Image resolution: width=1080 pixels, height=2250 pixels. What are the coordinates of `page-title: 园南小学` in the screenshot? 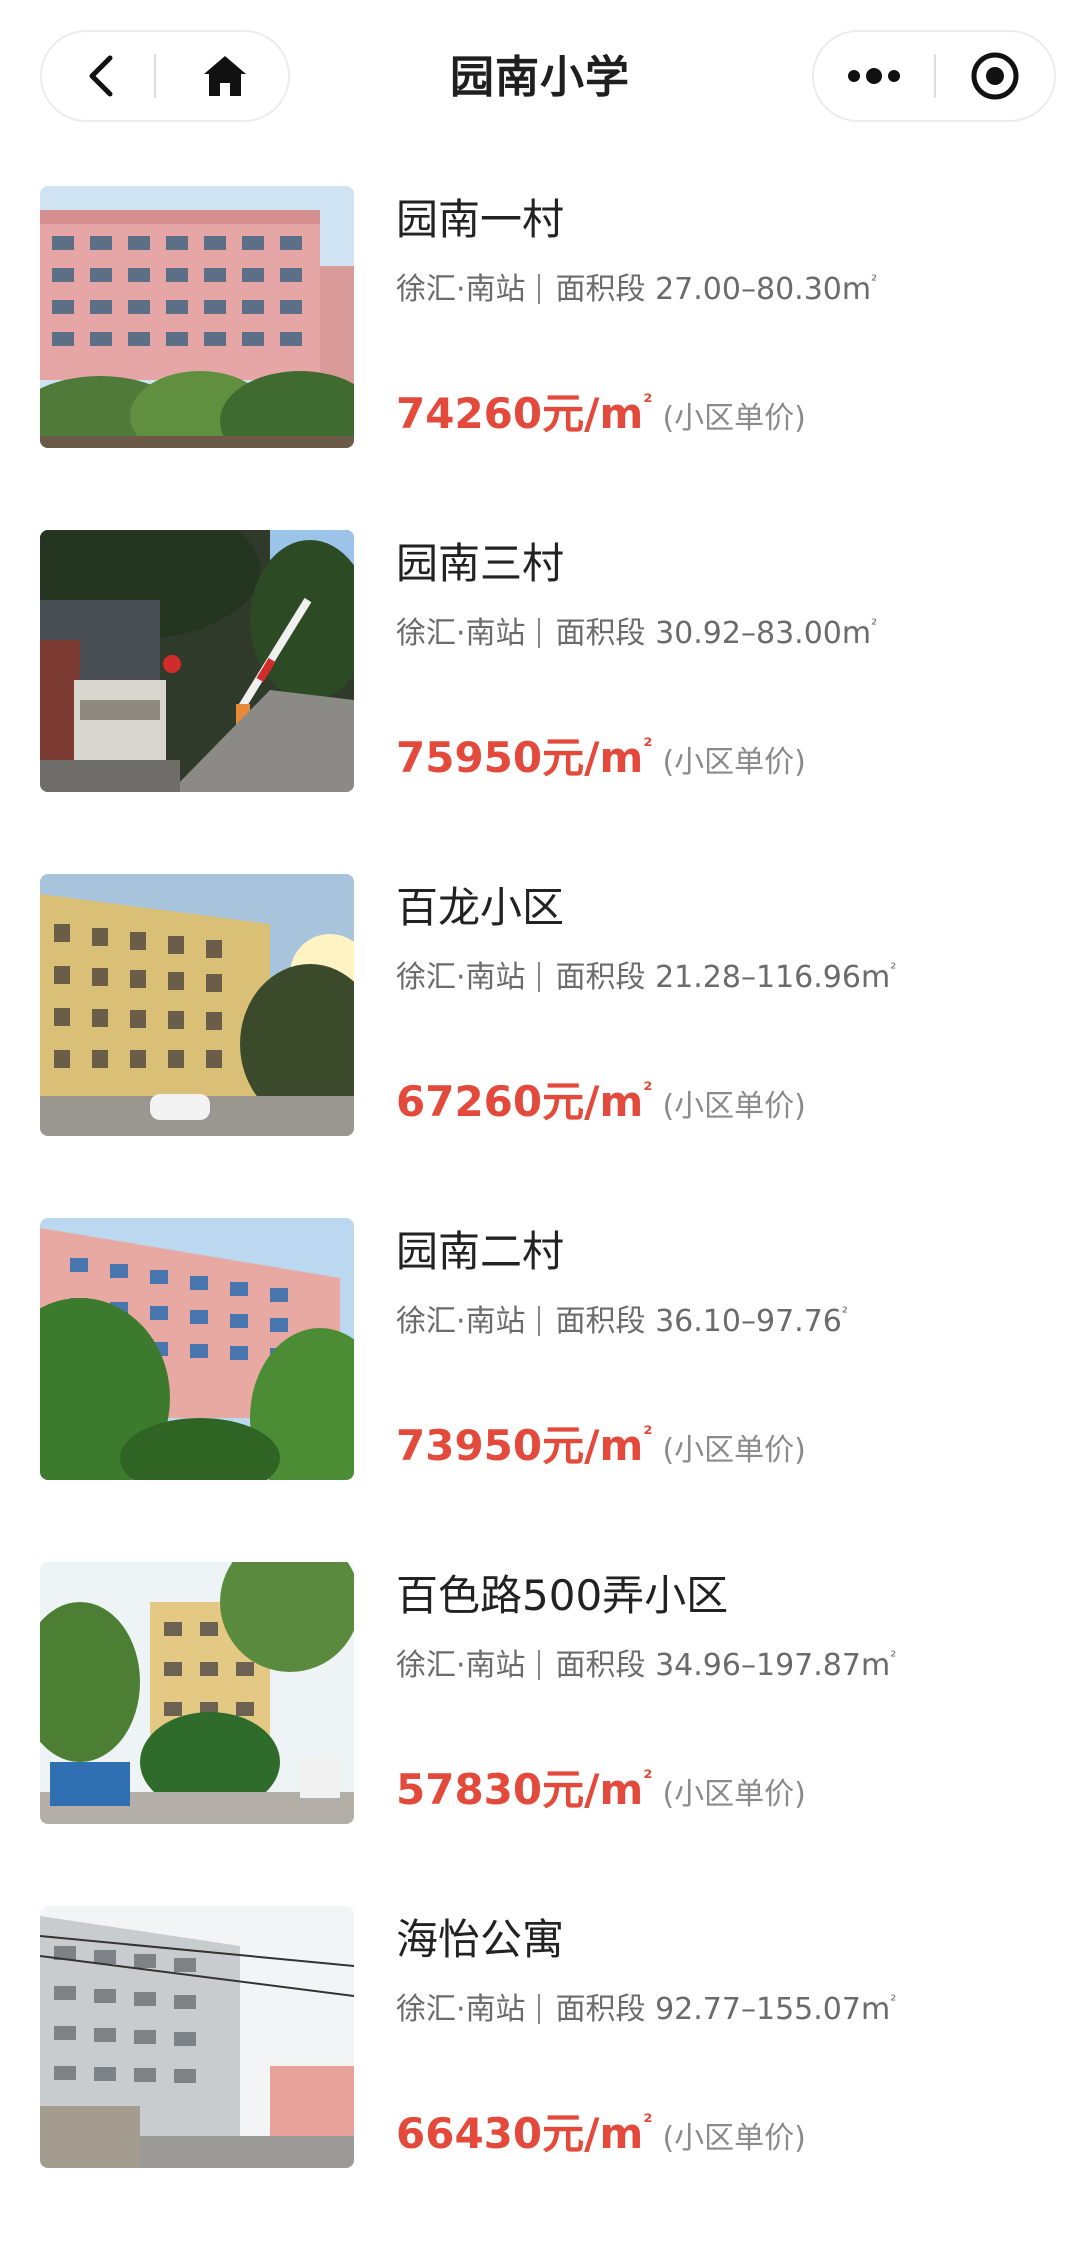 It's located at (540, 77).